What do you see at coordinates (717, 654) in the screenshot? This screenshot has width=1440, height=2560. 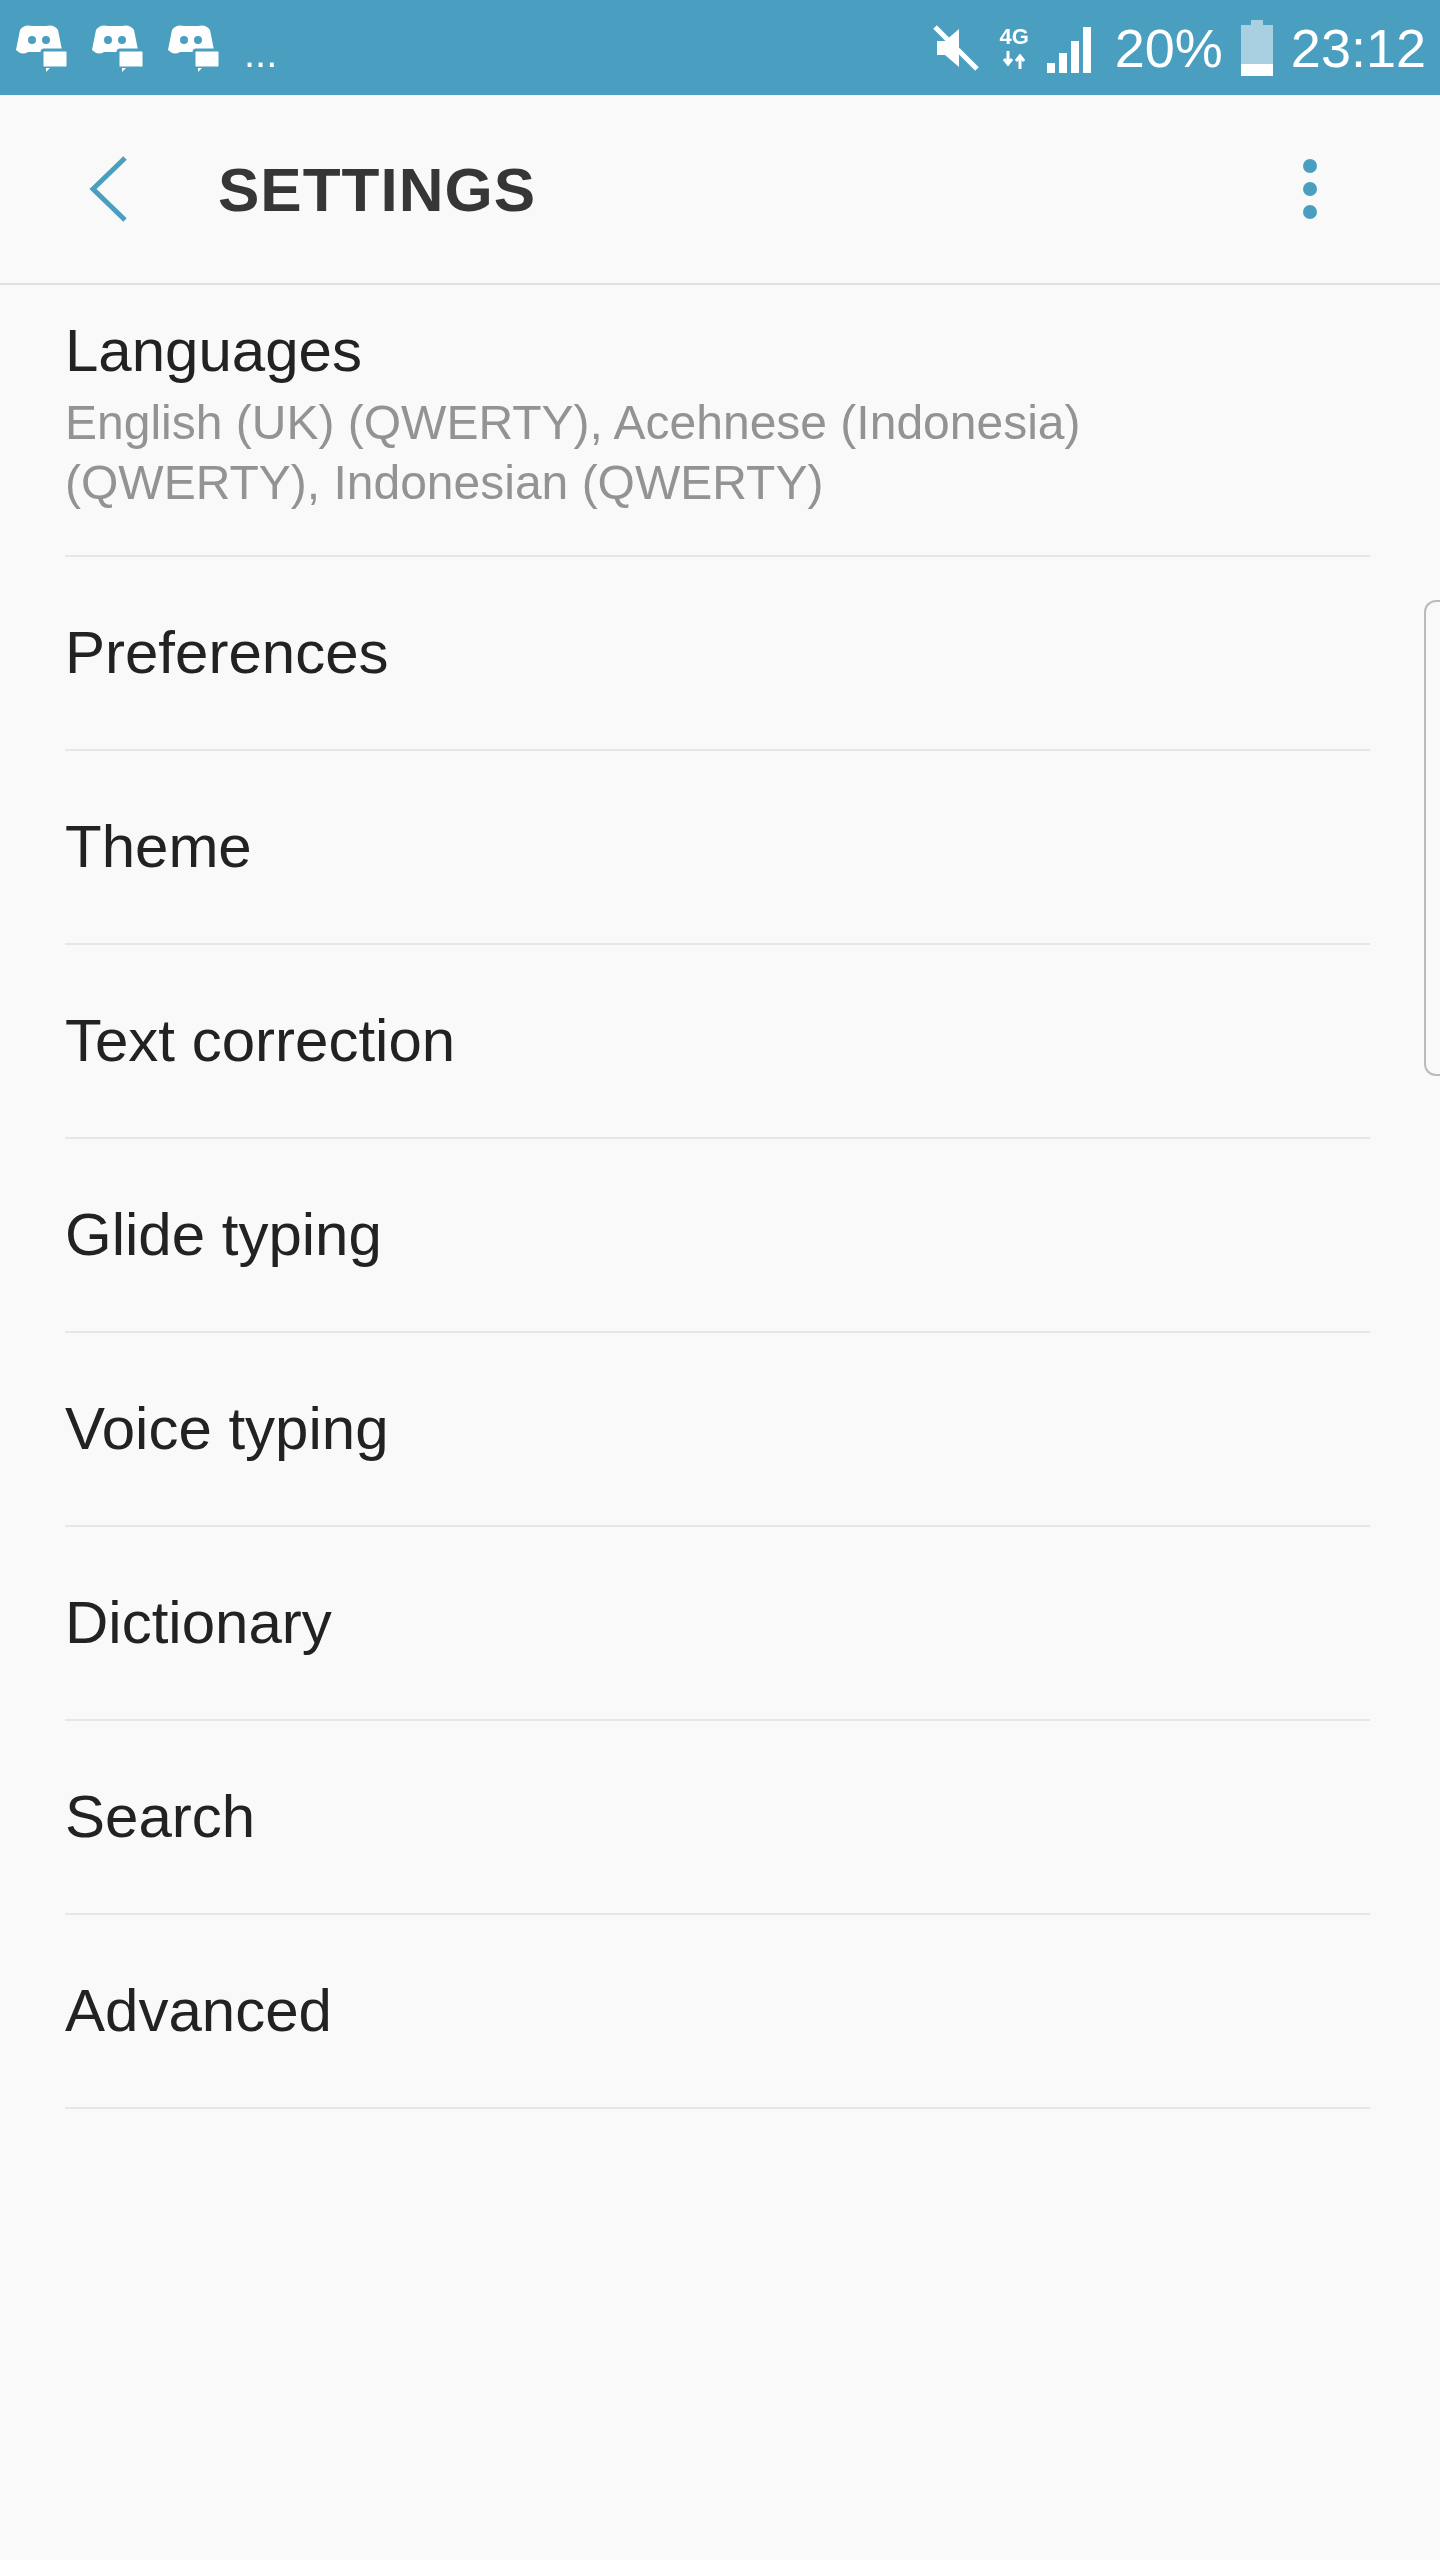 I see `settings-item: Preferences` at bounding box center [717, 654].